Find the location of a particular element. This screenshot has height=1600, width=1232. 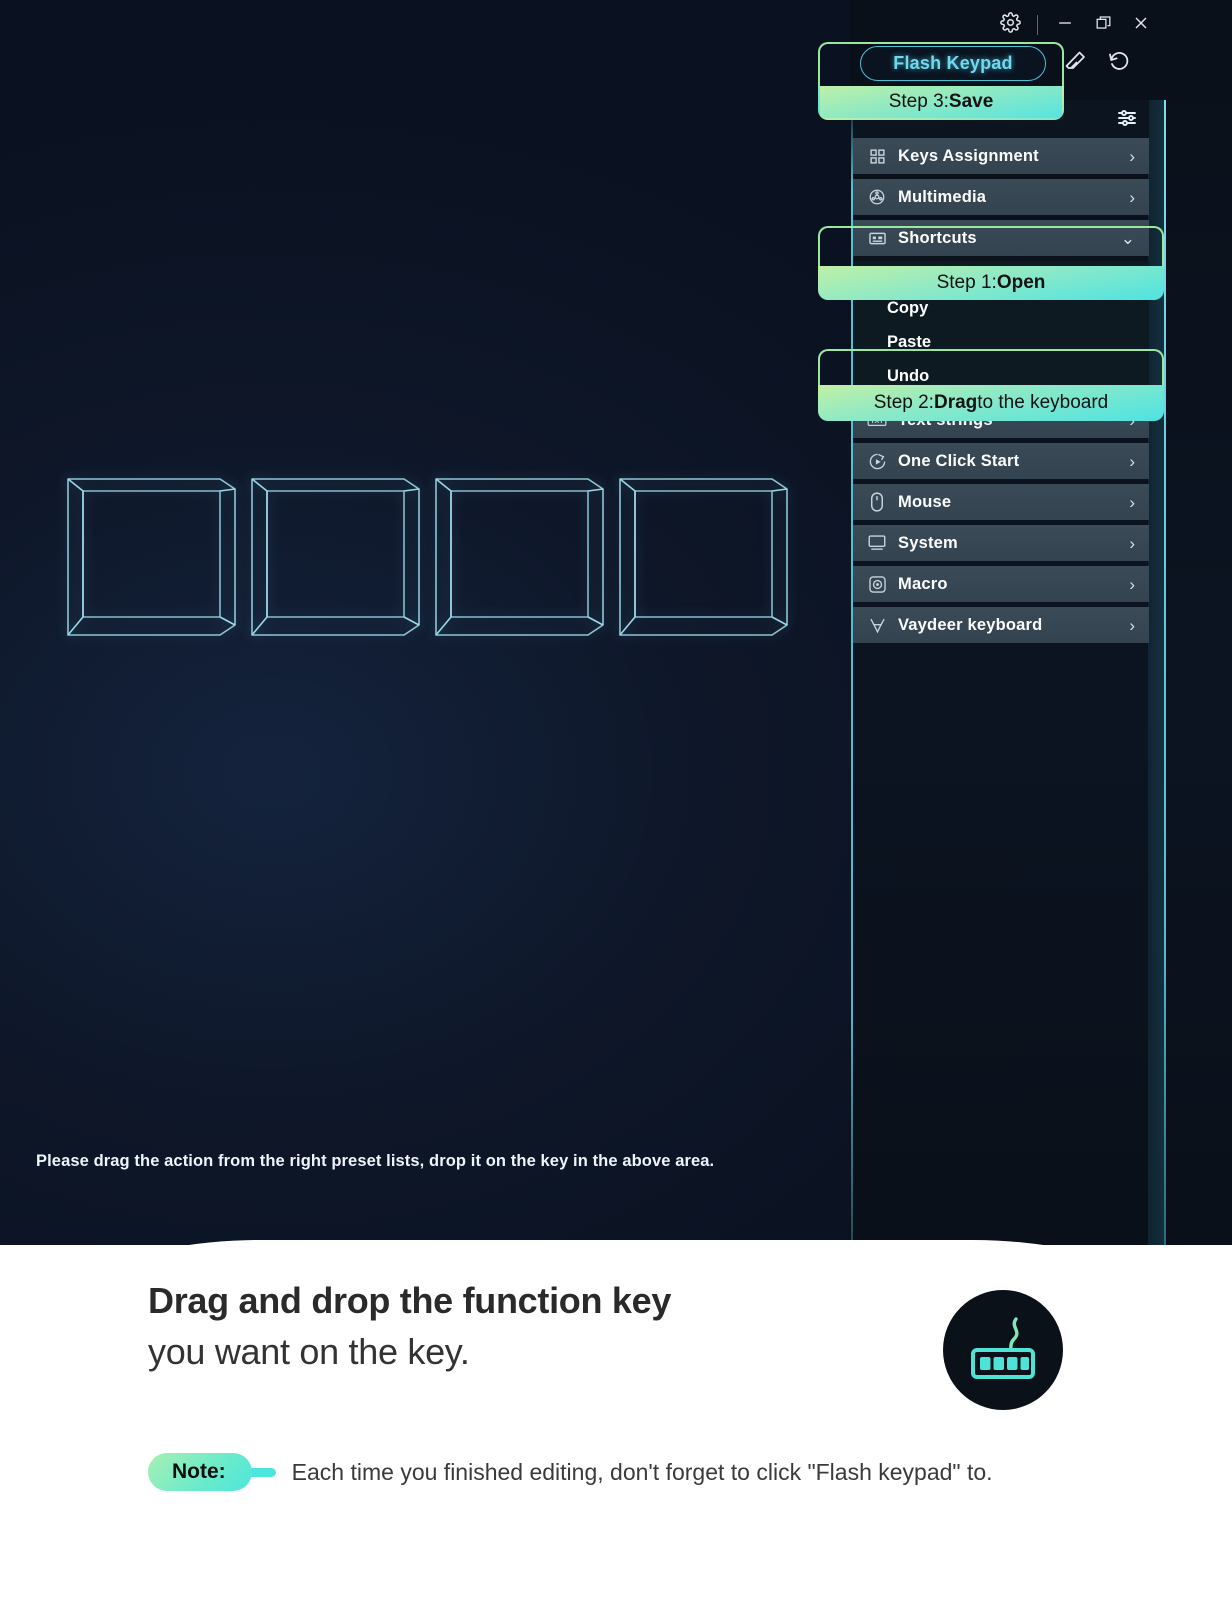

callout-step-2-banner: Step 2: Drag to the keyboard is located at coordinates (991, 403).